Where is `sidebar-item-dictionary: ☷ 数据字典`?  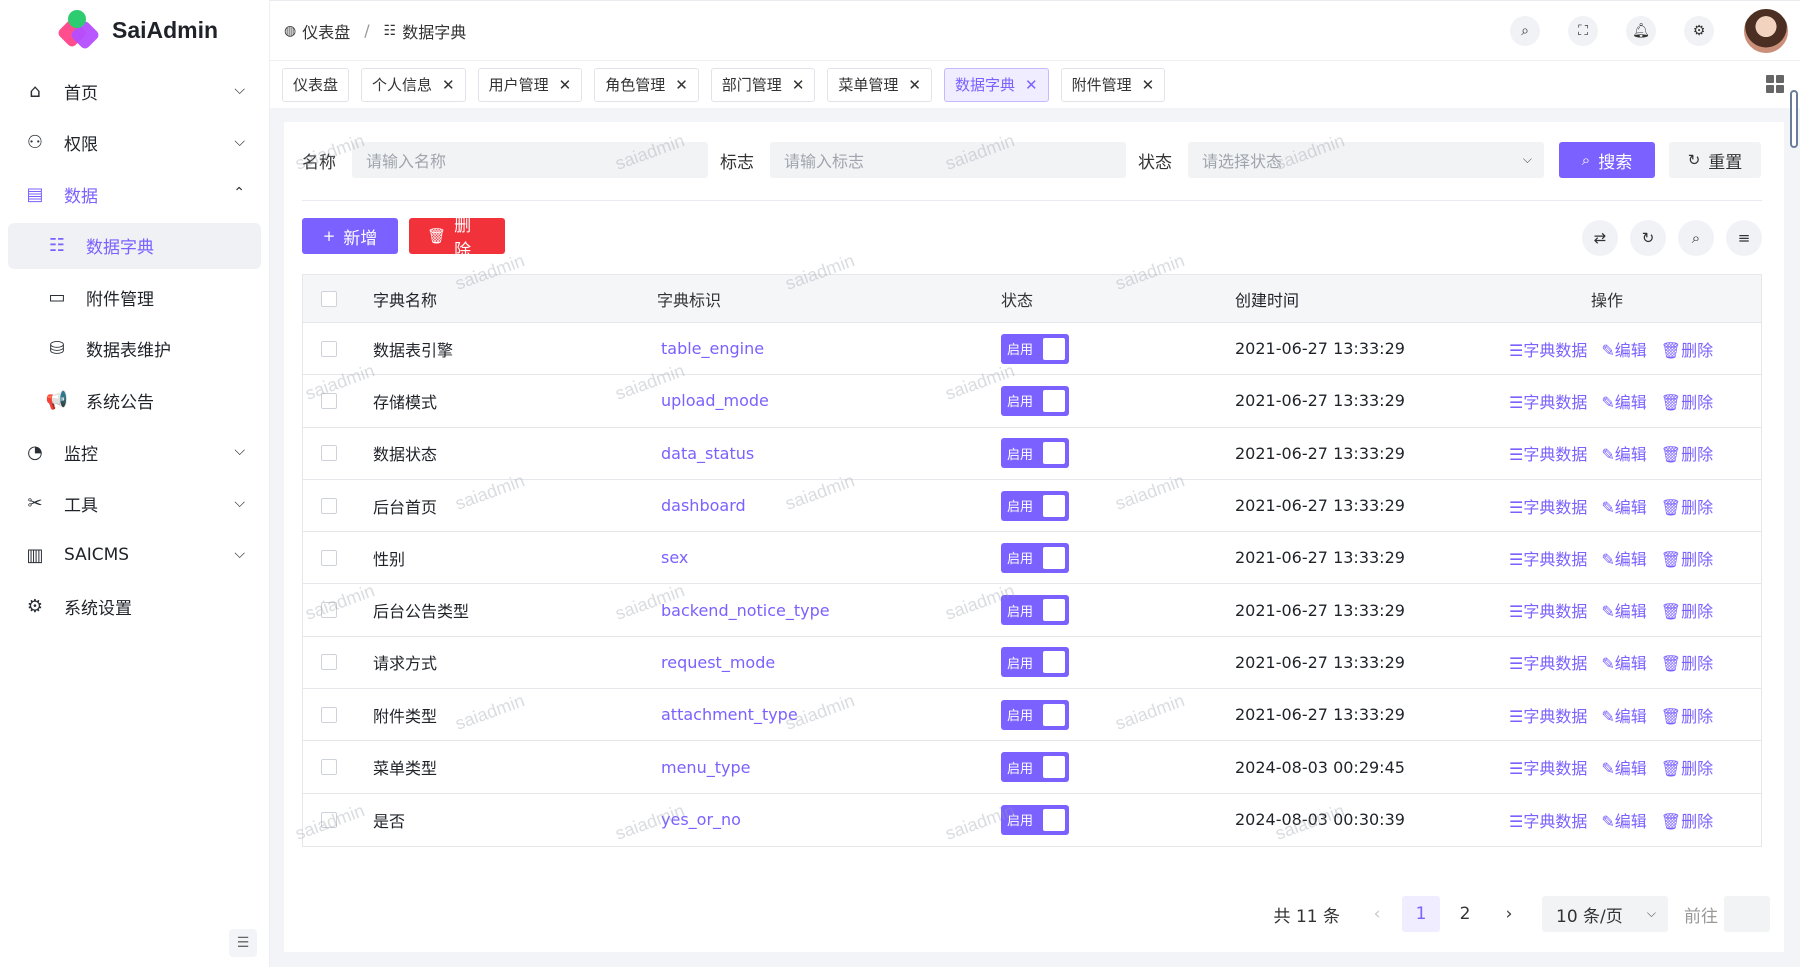
sidebar-item-dictionary: ☷ 数据字典 is located at coordinates (134, 245).